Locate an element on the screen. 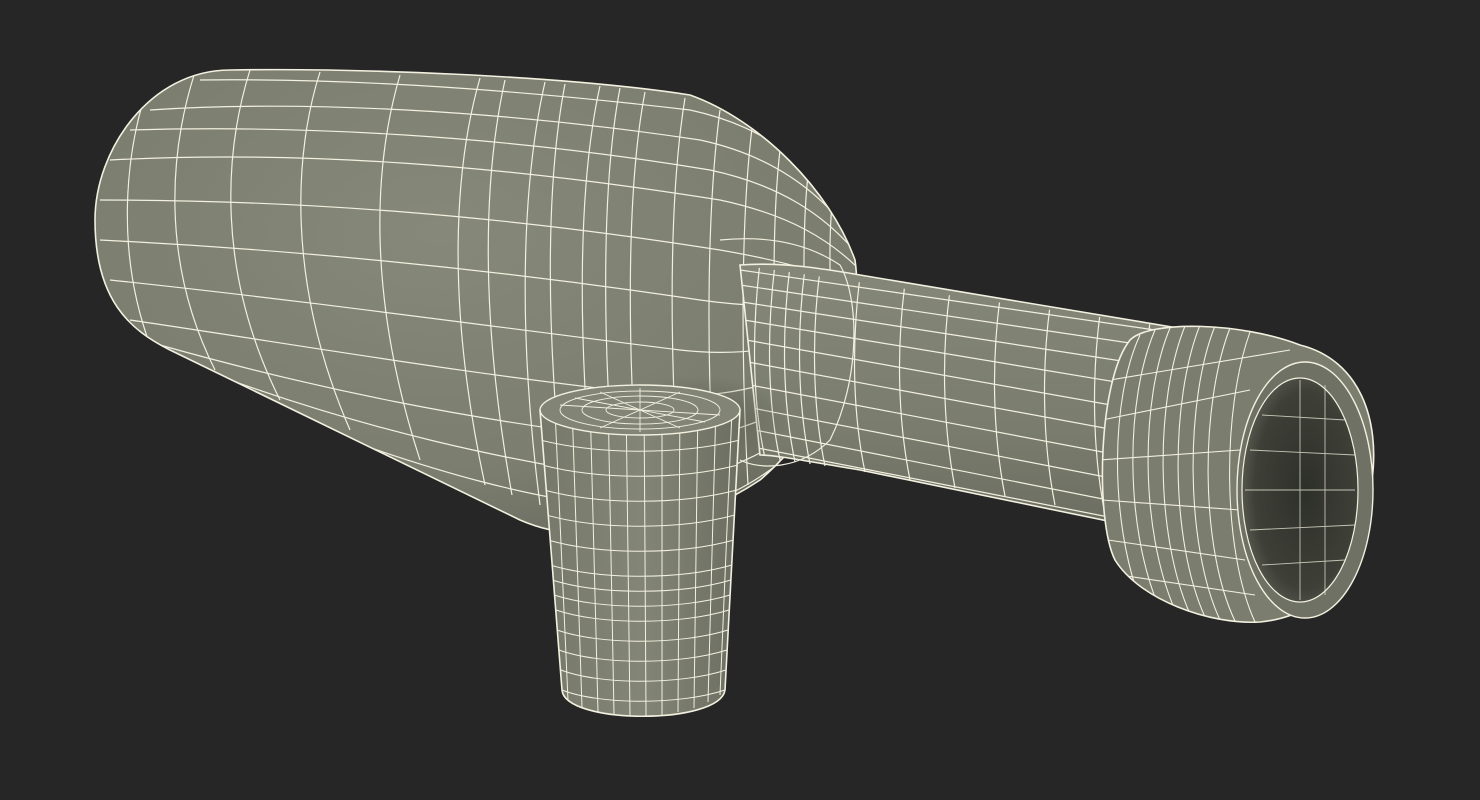  bottle-collar is located at coordinates (1238, 474).